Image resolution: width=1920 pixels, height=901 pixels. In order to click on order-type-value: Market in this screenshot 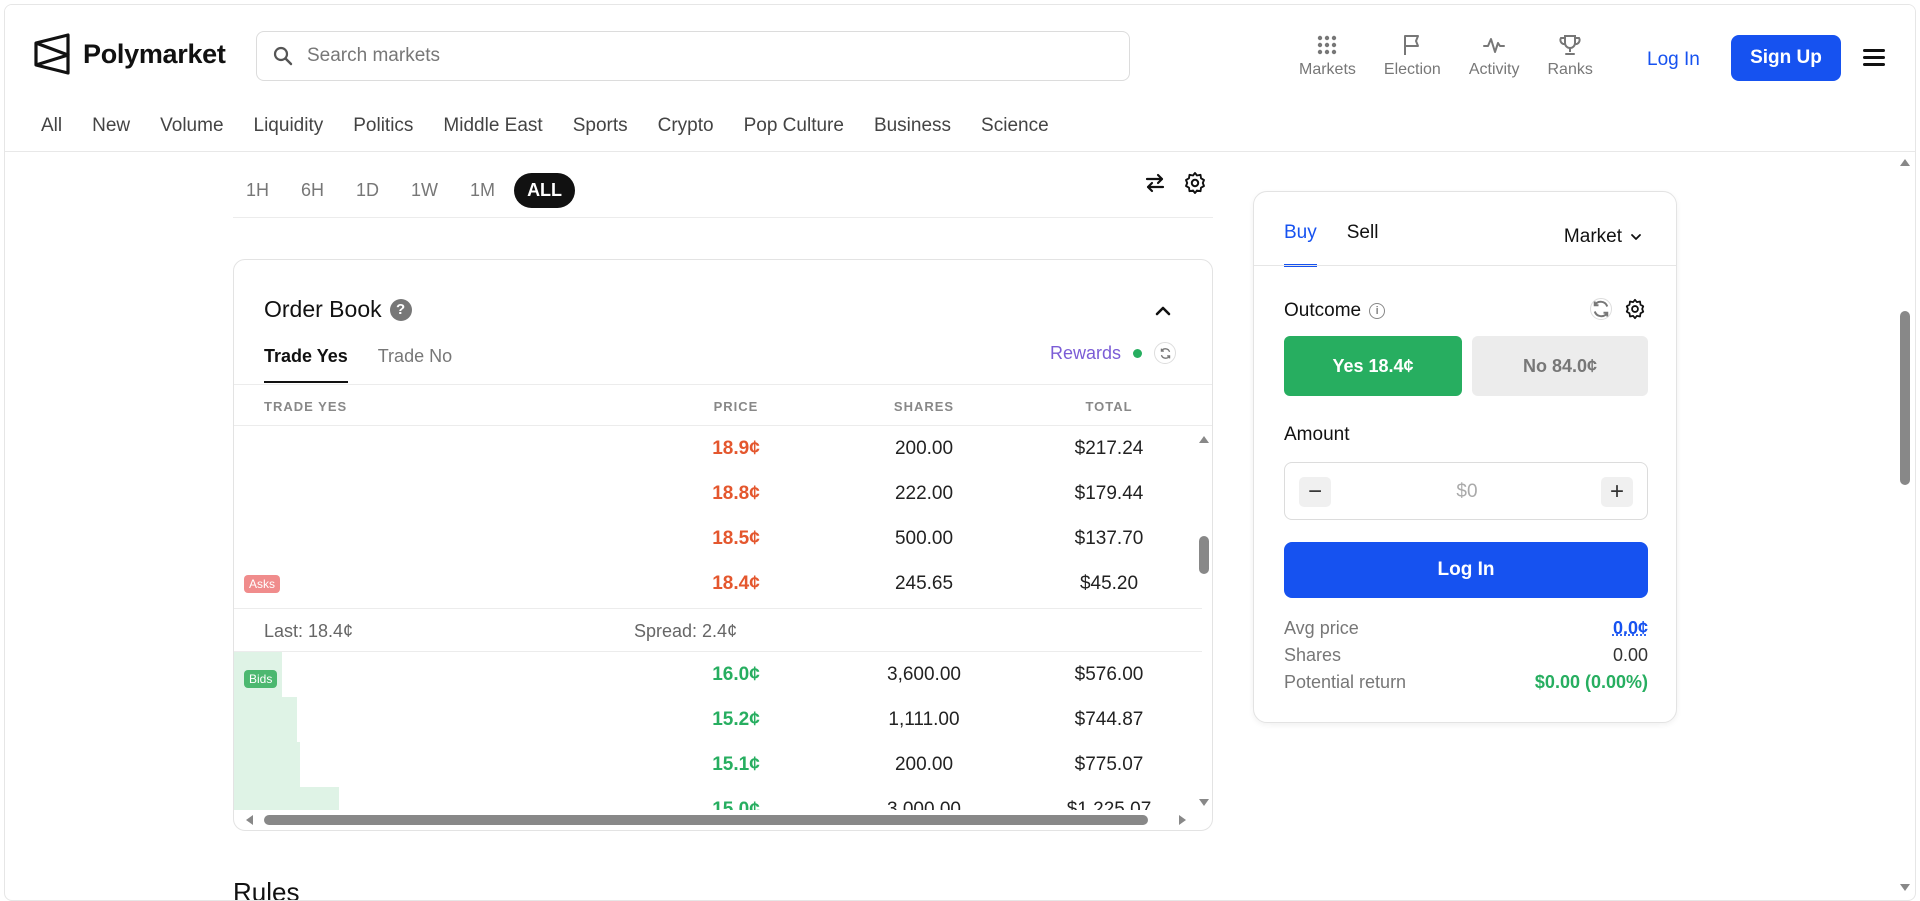, I will do `click(1592, 236)`.